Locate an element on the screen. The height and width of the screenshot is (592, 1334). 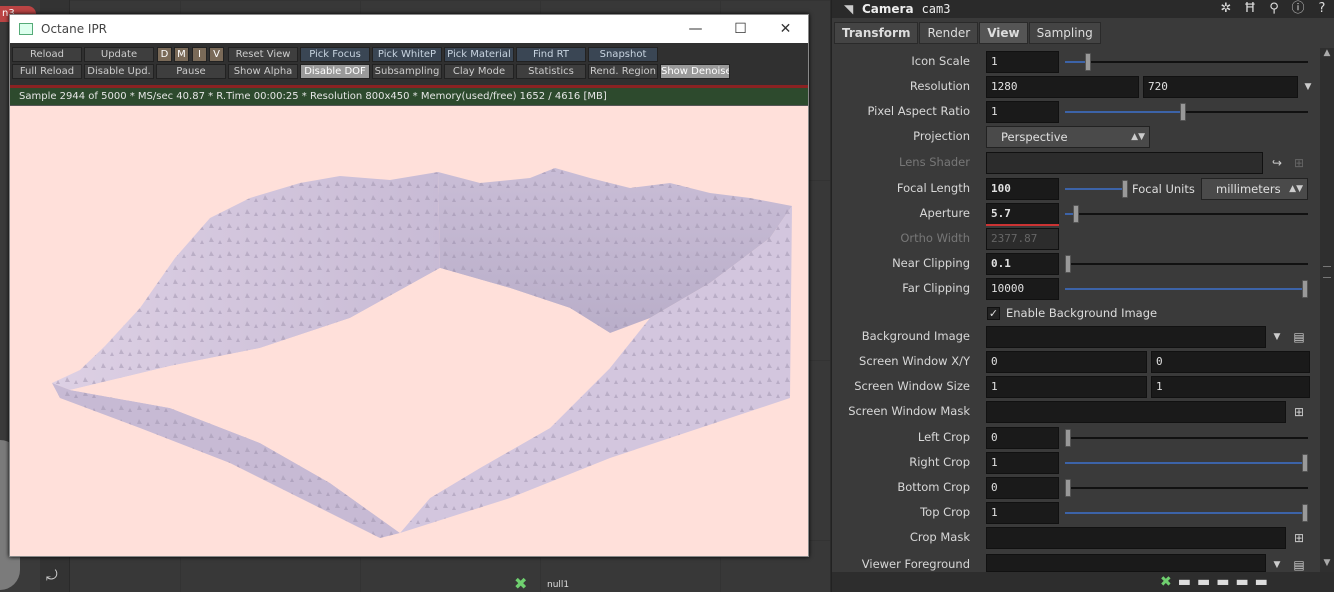
null-node: ✖ null1 is located at coordinates (541, 583).